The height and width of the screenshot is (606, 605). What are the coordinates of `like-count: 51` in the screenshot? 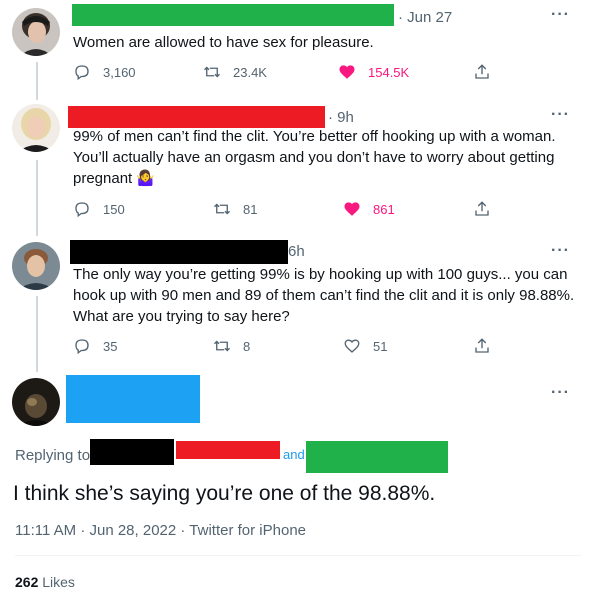 It's located at (380, 346).